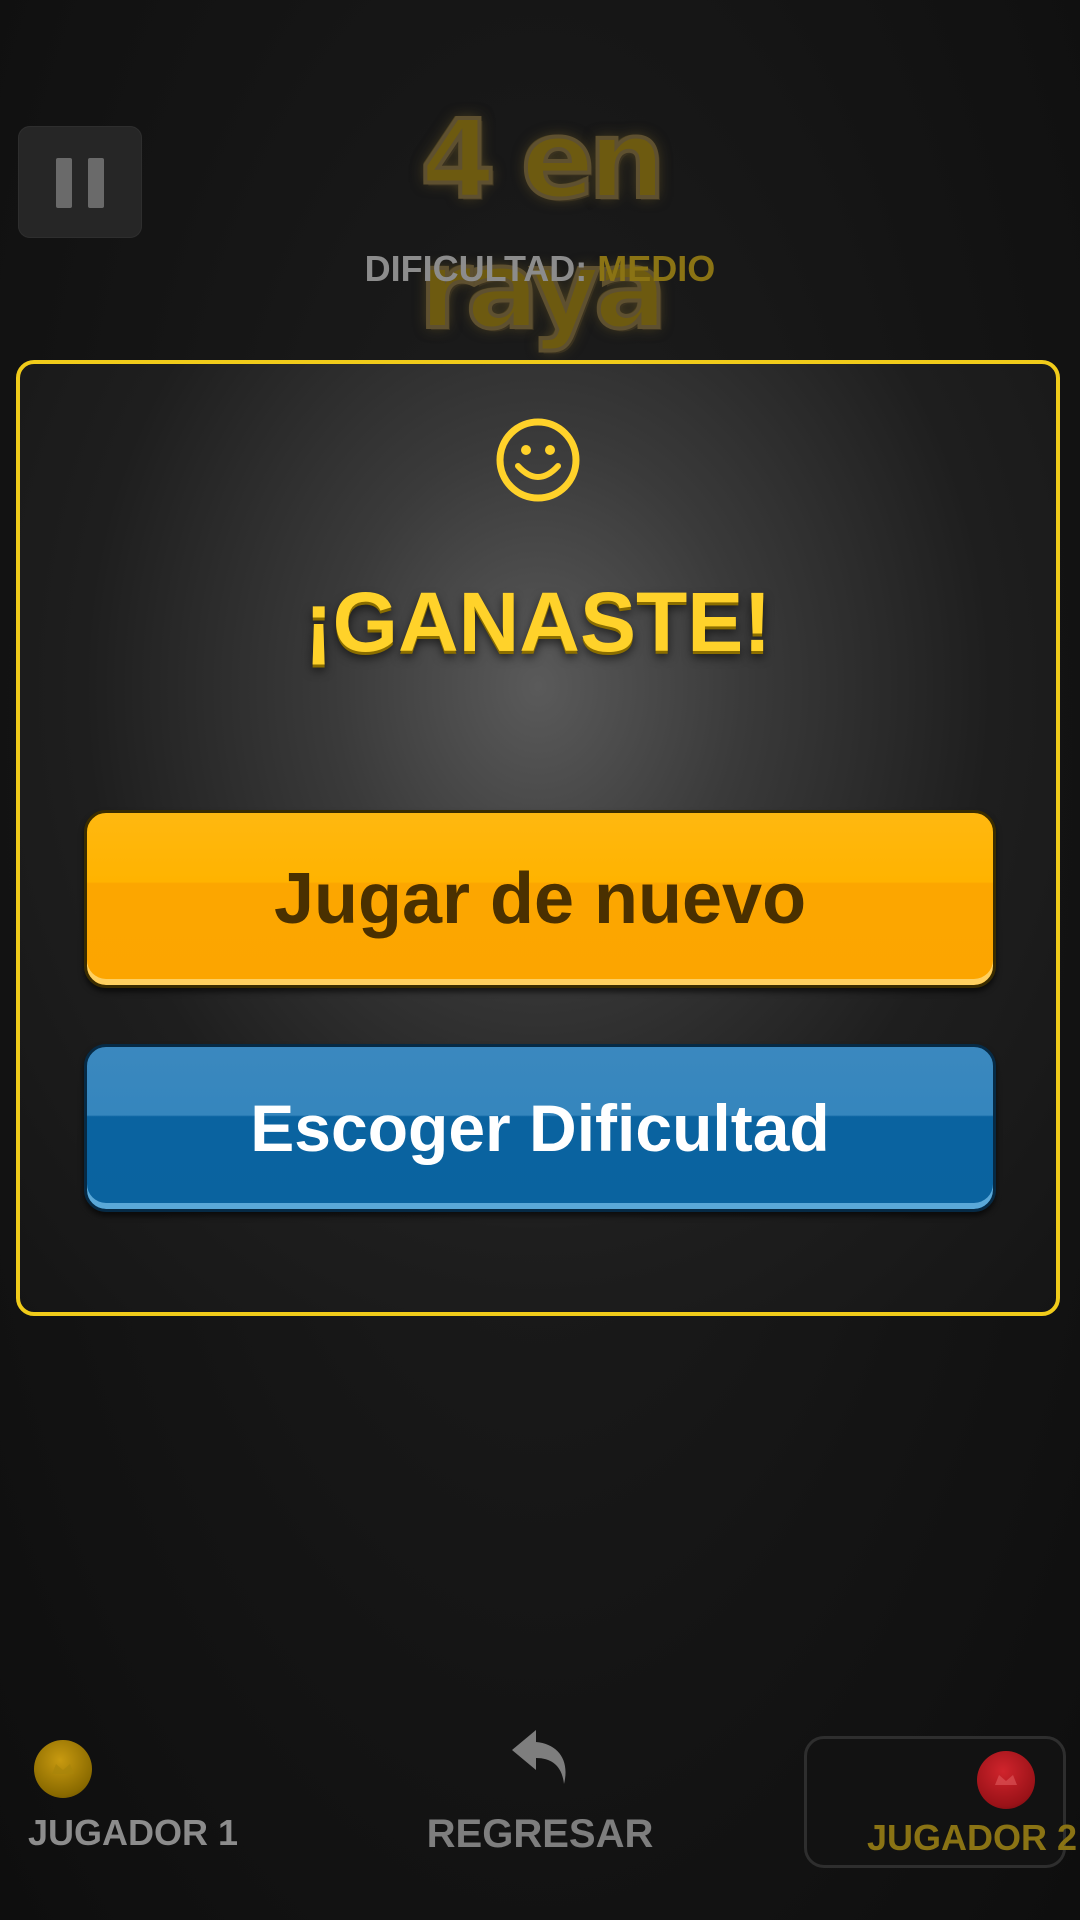 The height and width of the screenshot is (1920, 1080). I want to click on player-1-label: JUGADOR 1, so click(133, 1832).